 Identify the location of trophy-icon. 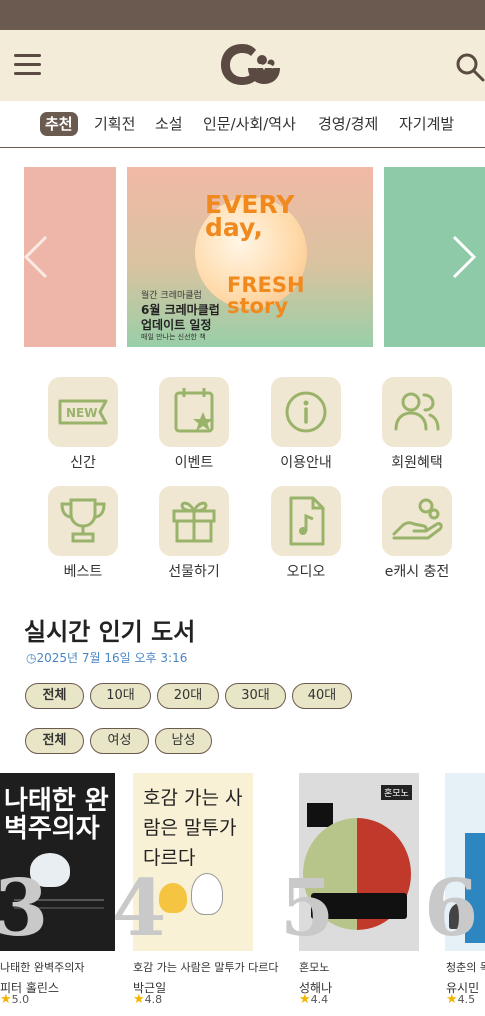
(83, 520).